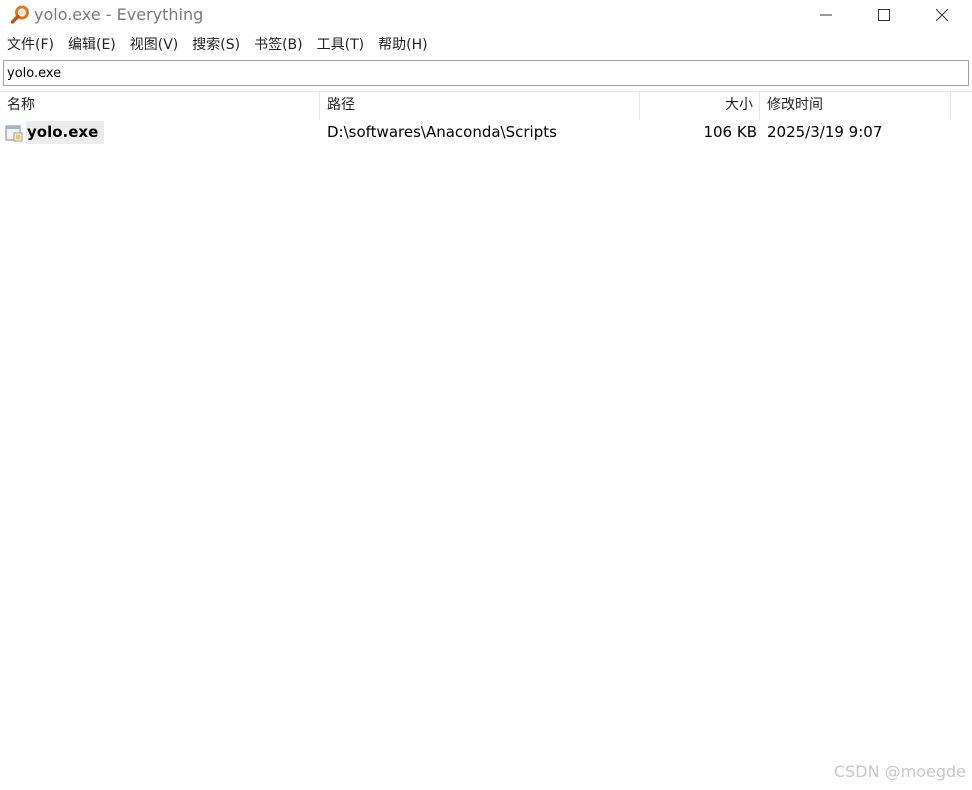 This screenshot has height=790, width=972. What do you see at coordinates (19, 14) in the screenshot?
I see `magnifier-icon` at bounding box center [19, 14].